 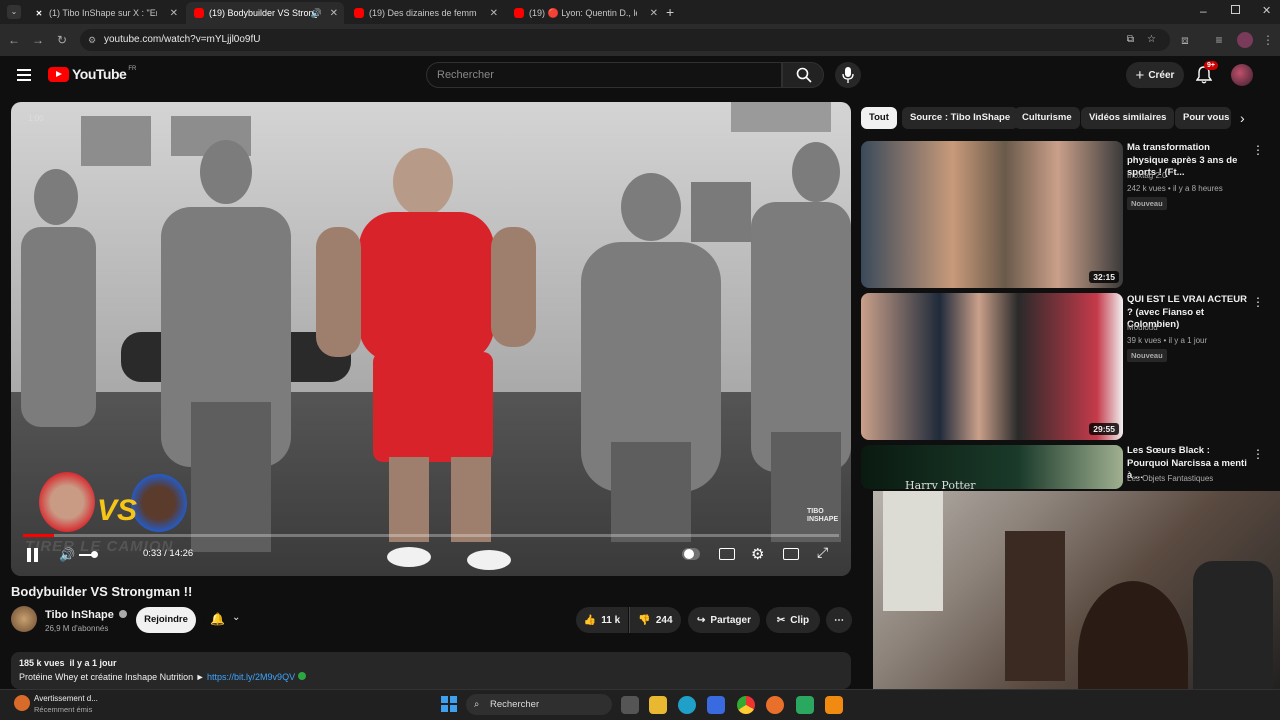 I want to click on taskbar-search: ⌕ Rechercher, so click(x=539, y=704).